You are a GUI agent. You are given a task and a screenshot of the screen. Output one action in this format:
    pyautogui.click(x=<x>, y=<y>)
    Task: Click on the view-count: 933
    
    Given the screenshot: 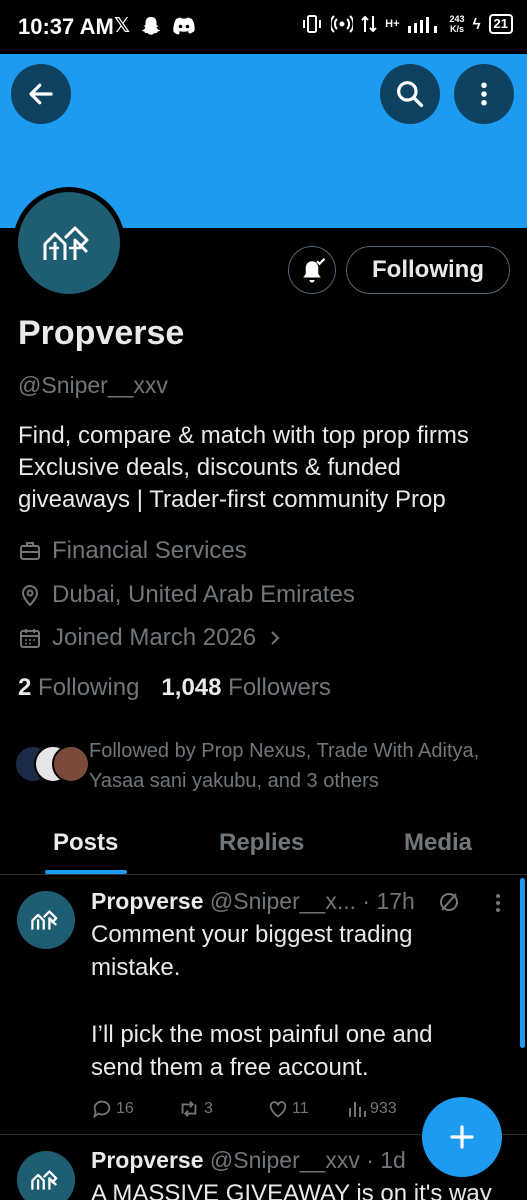 What is the action you would take?
    pyautogui.click(x=383, y=1108)
    